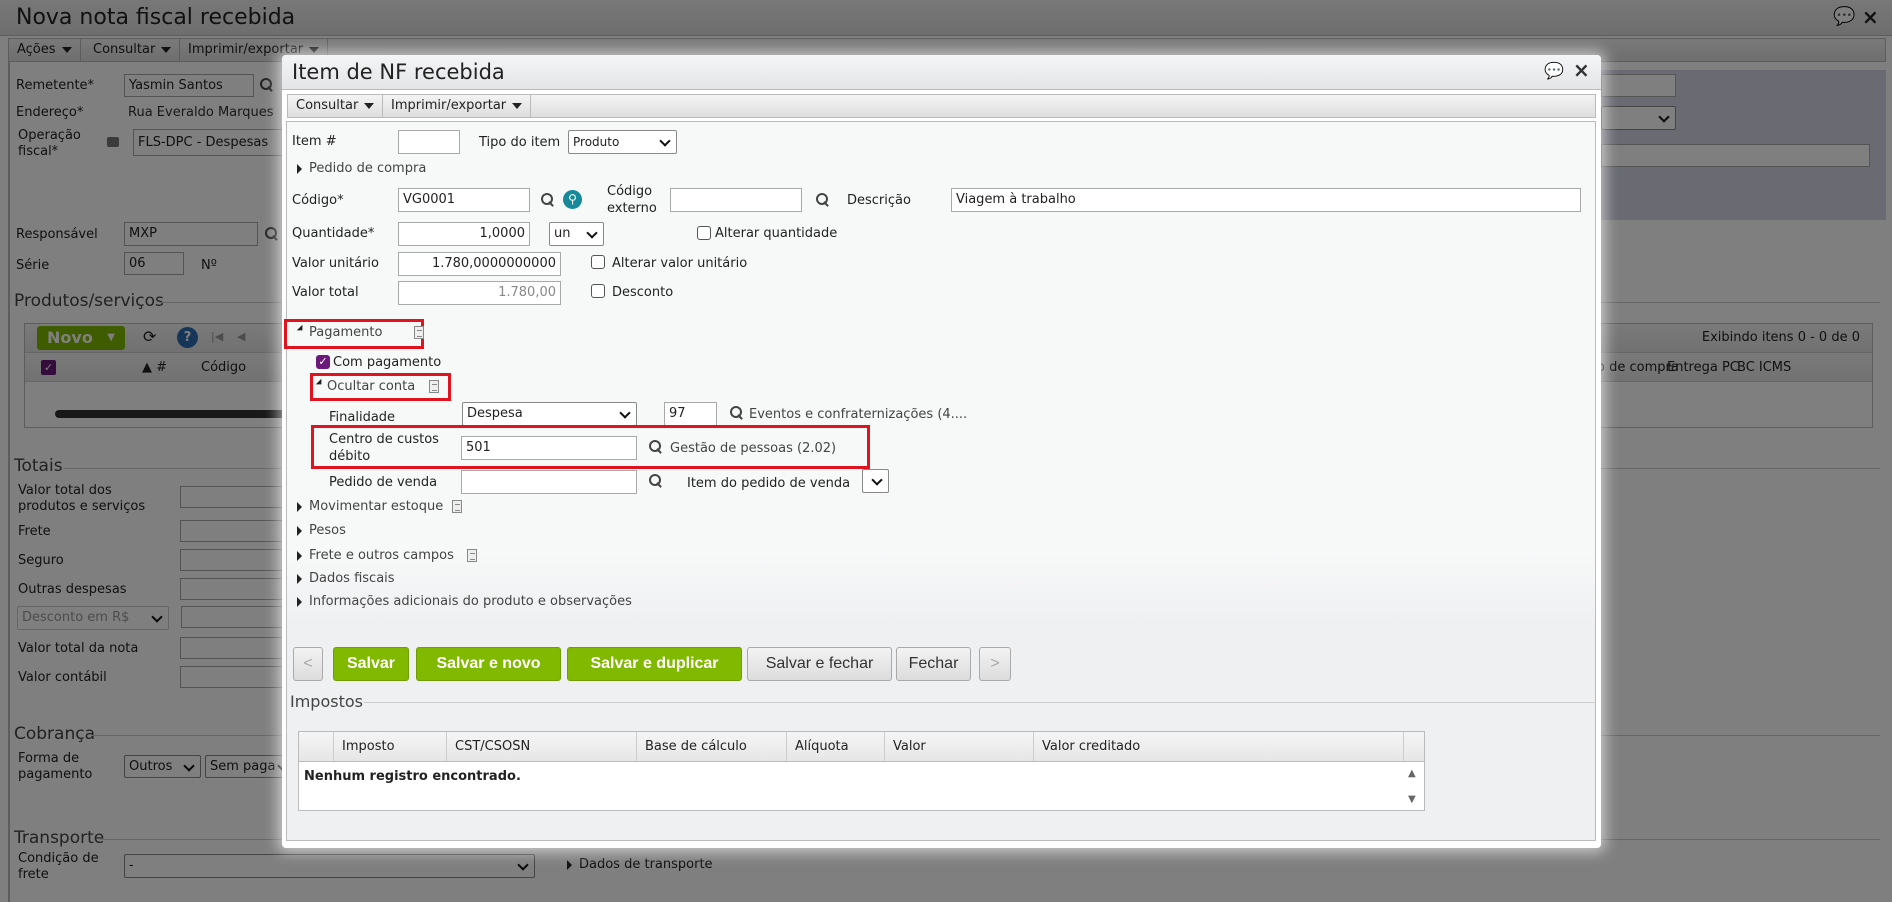 The image size is (1892, 902). Describe the element at coordinates (326, 701) in the screenshot. I see `impostos-legend: Impostos` at that location.